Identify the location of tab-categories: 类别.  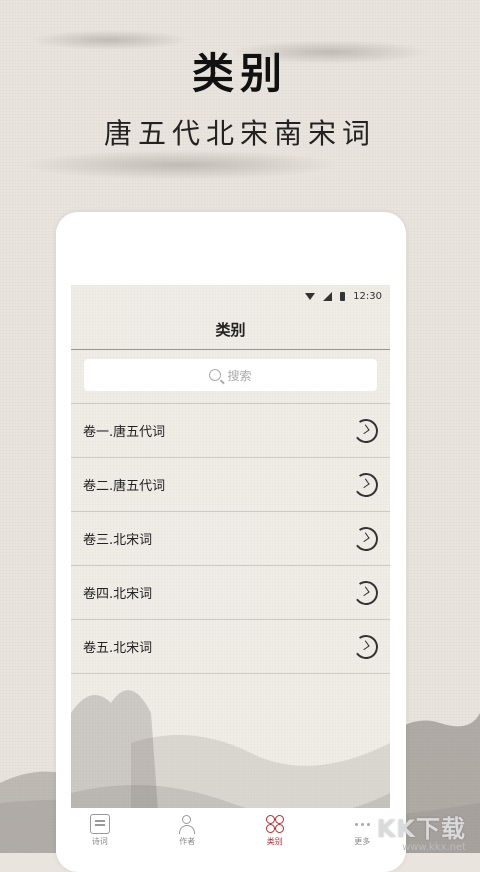
(275, 827).